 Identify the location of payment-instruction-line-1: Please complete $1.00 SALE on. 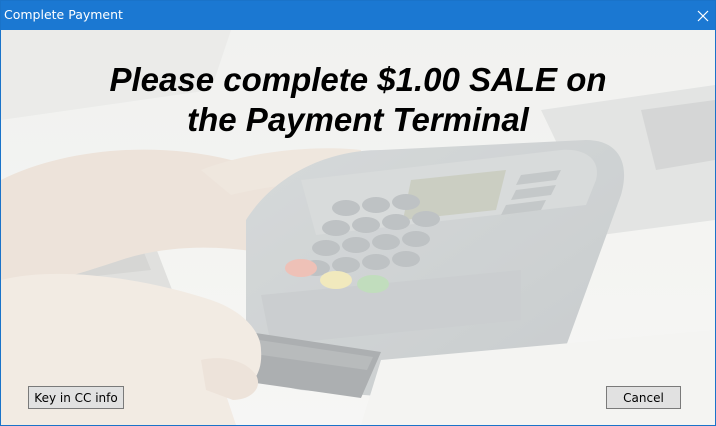
(358, 79).